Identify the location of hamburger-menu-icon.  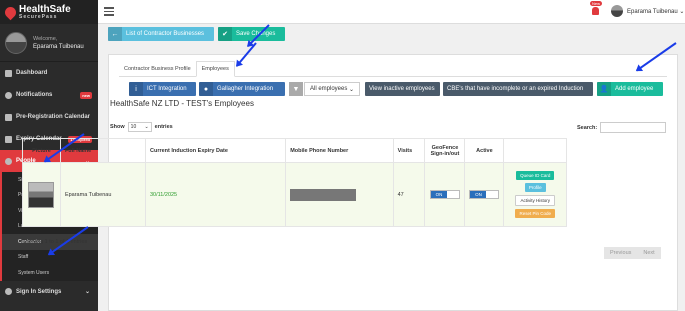
(109, 12).